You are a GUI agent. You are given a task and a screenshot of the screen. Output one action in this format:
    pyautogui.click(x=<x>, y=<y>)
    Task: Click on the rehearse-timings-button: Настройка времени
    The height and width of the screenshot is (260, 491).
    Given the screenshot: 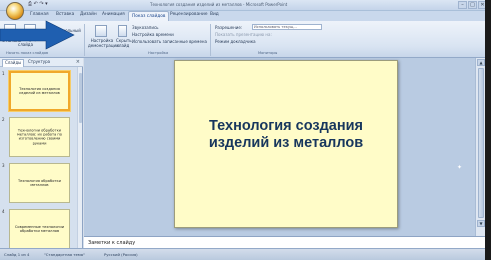 What is the action you would take?
    pyautogui.click(x=153, y=34)
    